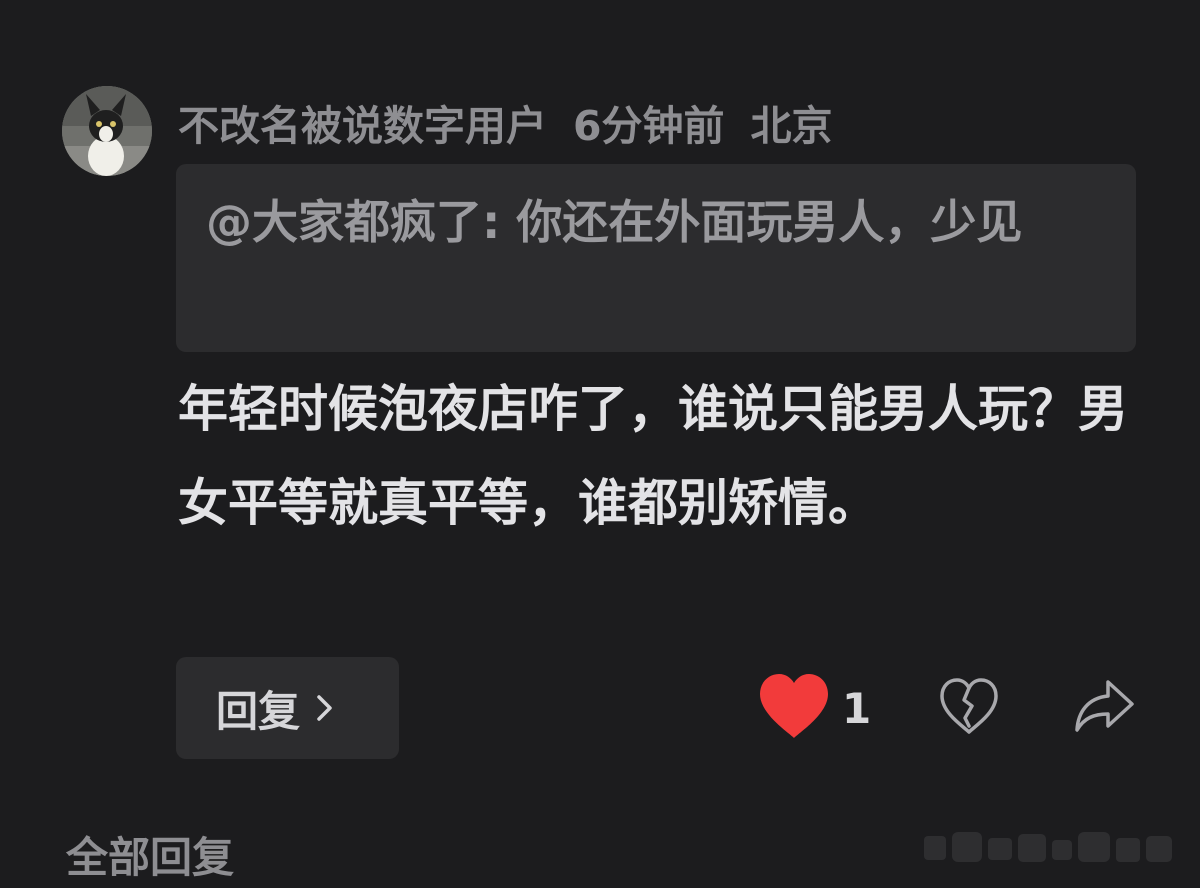 This screenshot has height=888, width=1200. I want to click on user-avatar, so click(107, 131).